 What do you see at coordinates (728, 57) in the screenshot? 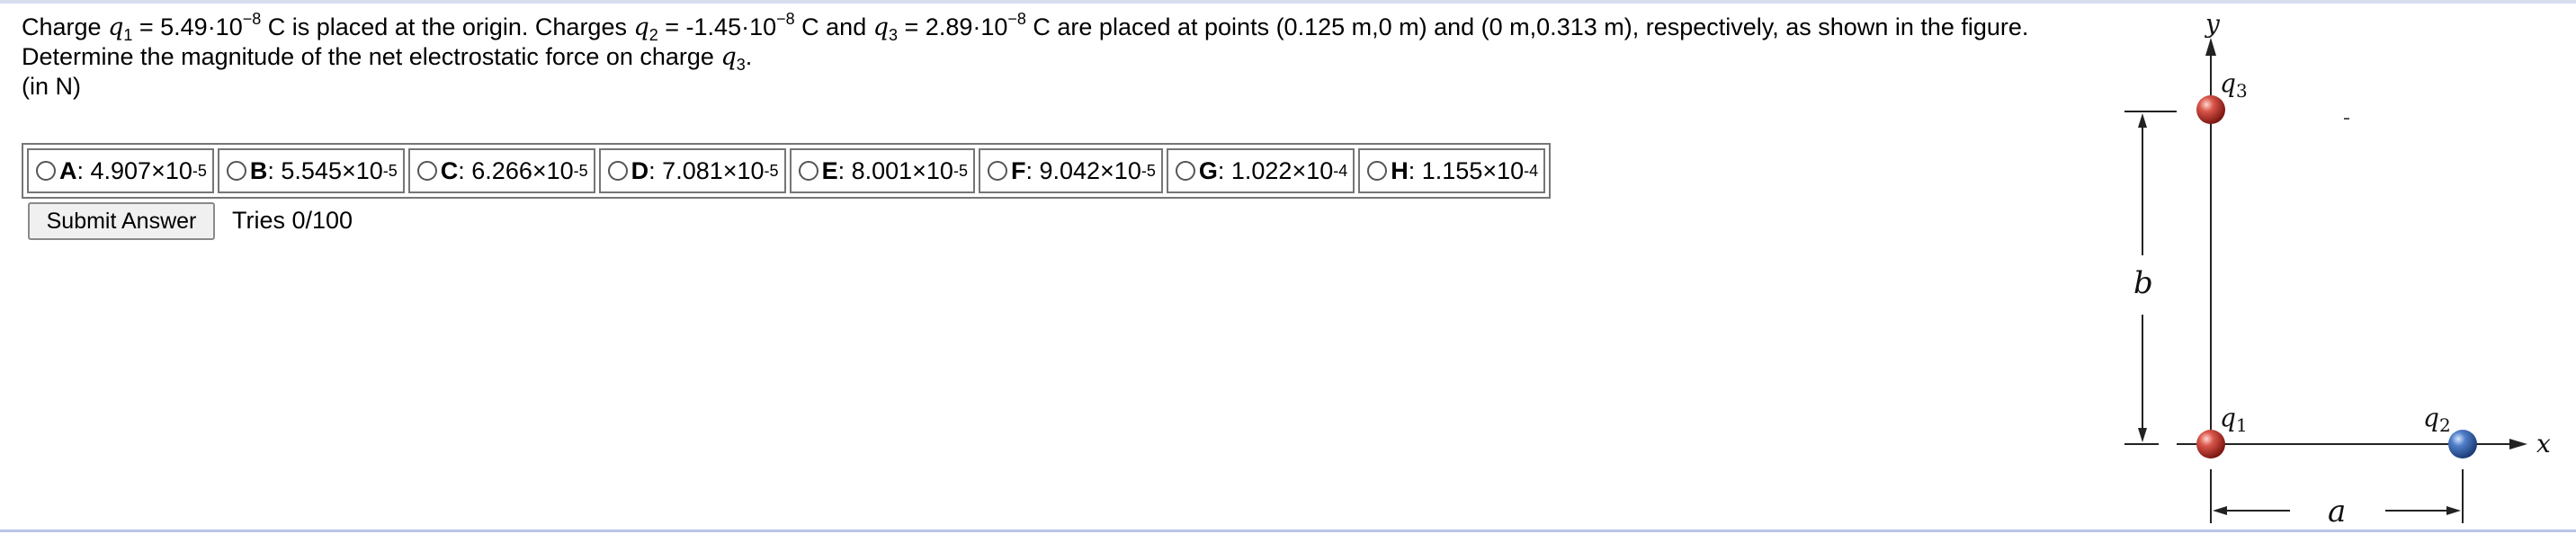
I see `target-symbol: q` at bounding box center [728, 57].